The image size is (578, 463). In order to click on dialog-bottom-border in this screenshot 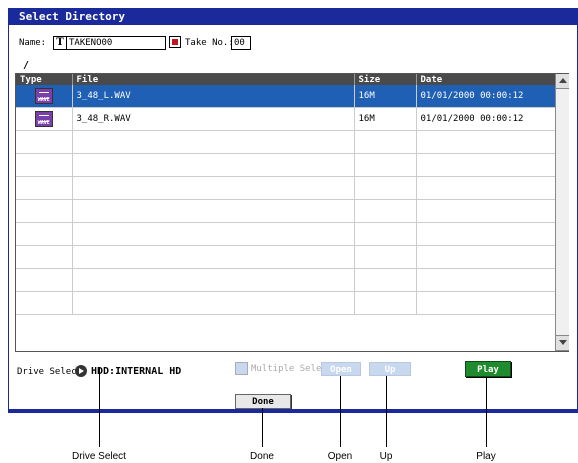, I will do `click(293, 410)`.